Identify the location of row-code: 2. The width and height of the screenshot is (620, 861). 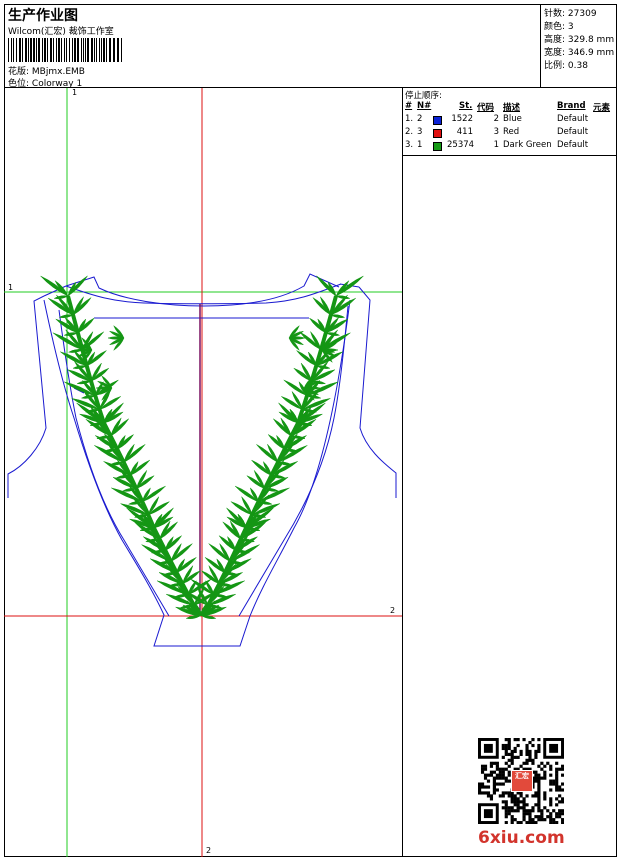
(496, 119).